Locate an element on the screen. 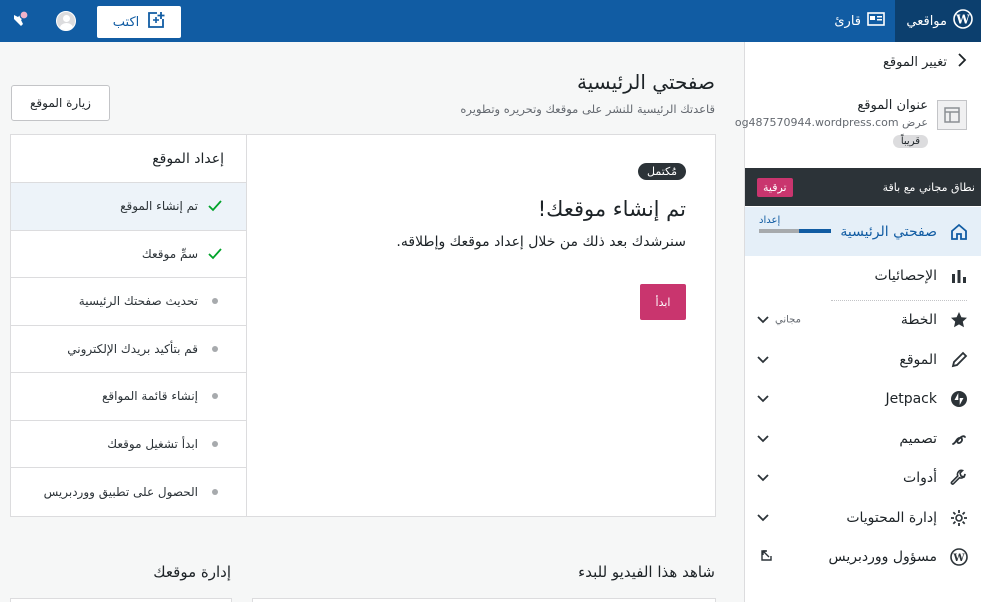 This screenshot has width=981, height=602. wordpress-logo-icon: W is located at coordinates (963, 21).